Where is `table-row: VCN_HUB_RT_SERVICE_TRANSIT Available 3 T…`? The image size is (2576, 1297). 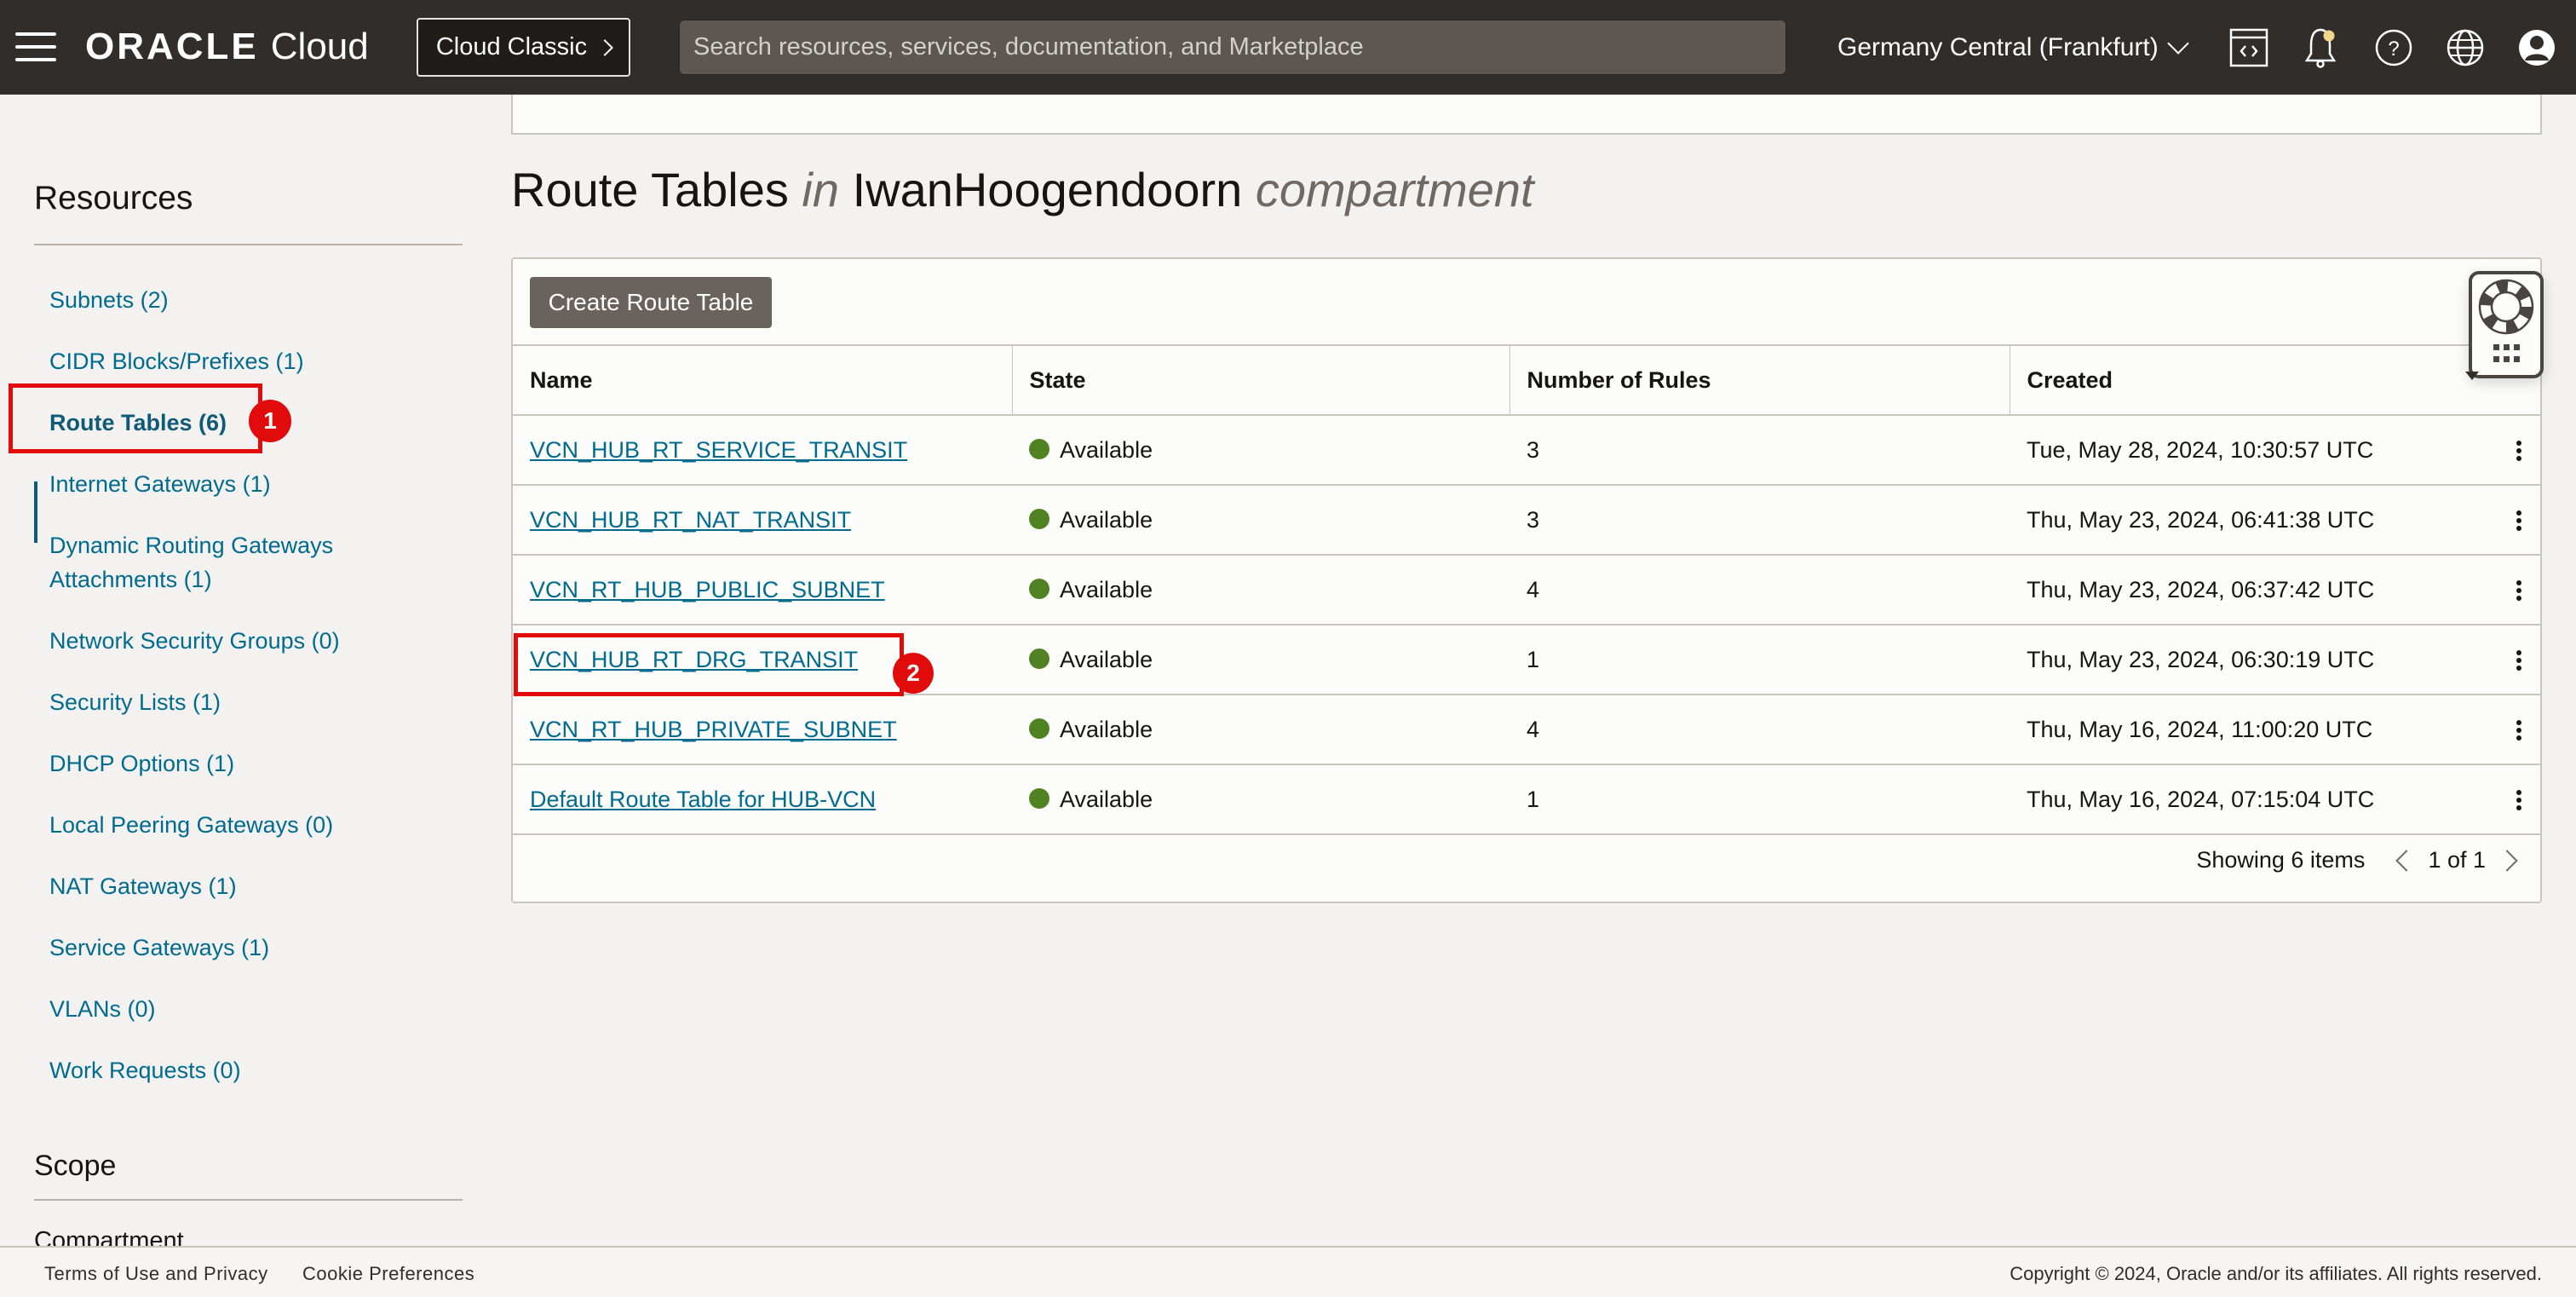
table-row: VCN_HUB_RT_SERVICE_TRANSIT Available 3 T… is located at coordinates (1527, 450).